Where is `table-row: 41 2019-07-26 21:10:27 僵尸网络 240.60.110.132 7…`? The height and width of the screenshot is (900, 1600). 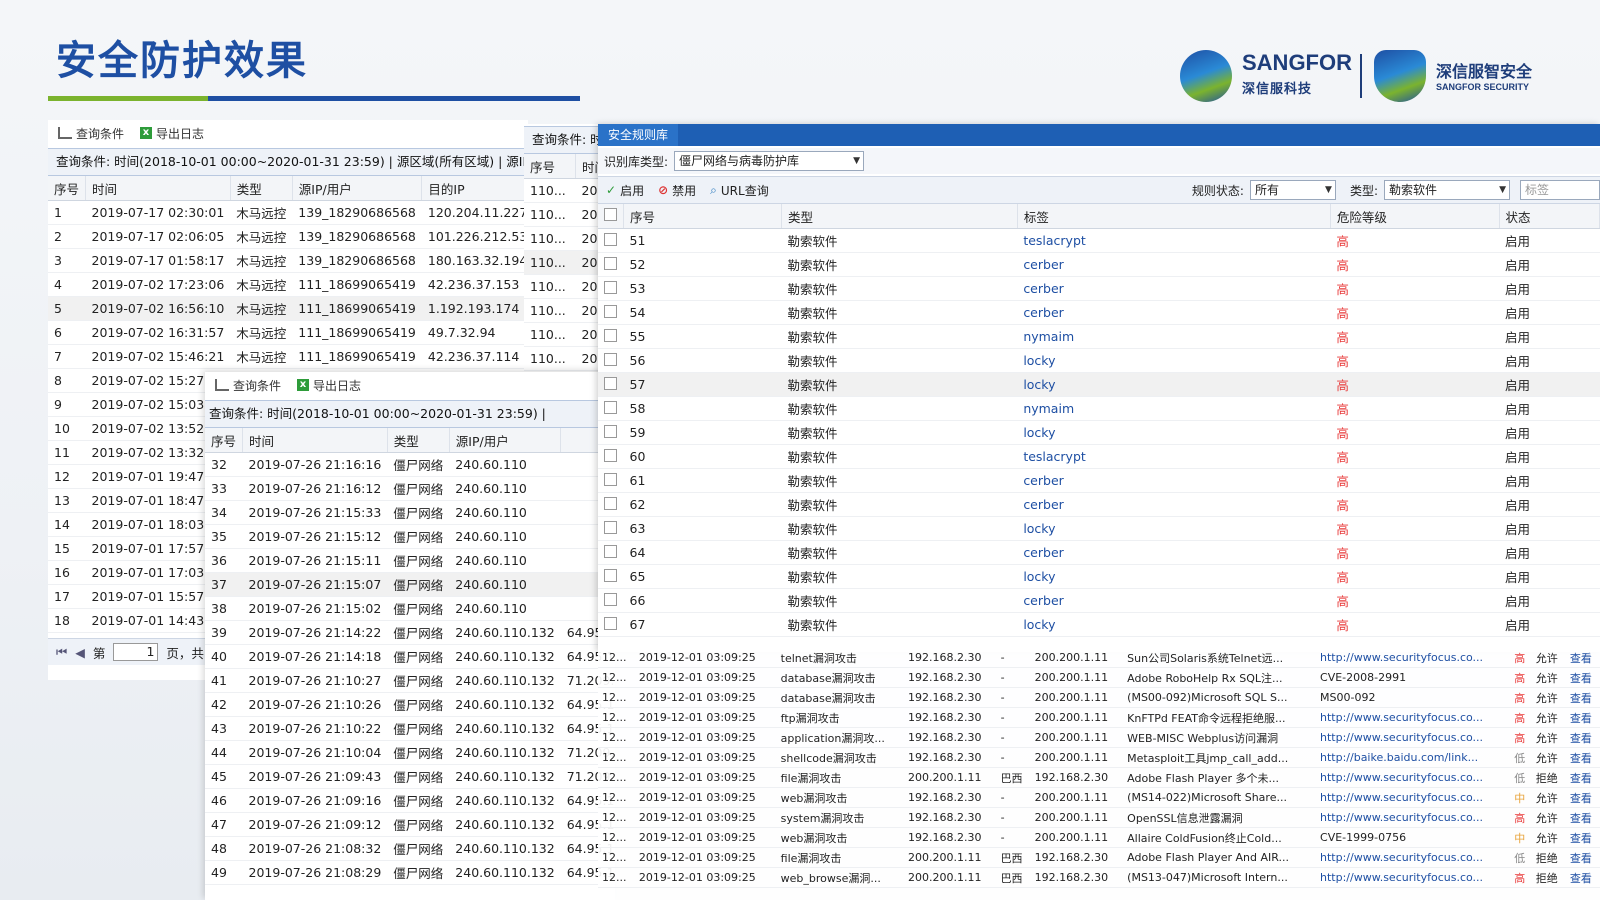
table-row: 41 2019-07-26 21:10:27 僵尸网络 240.60.110.132 7… is located at coordinates (410, 680).